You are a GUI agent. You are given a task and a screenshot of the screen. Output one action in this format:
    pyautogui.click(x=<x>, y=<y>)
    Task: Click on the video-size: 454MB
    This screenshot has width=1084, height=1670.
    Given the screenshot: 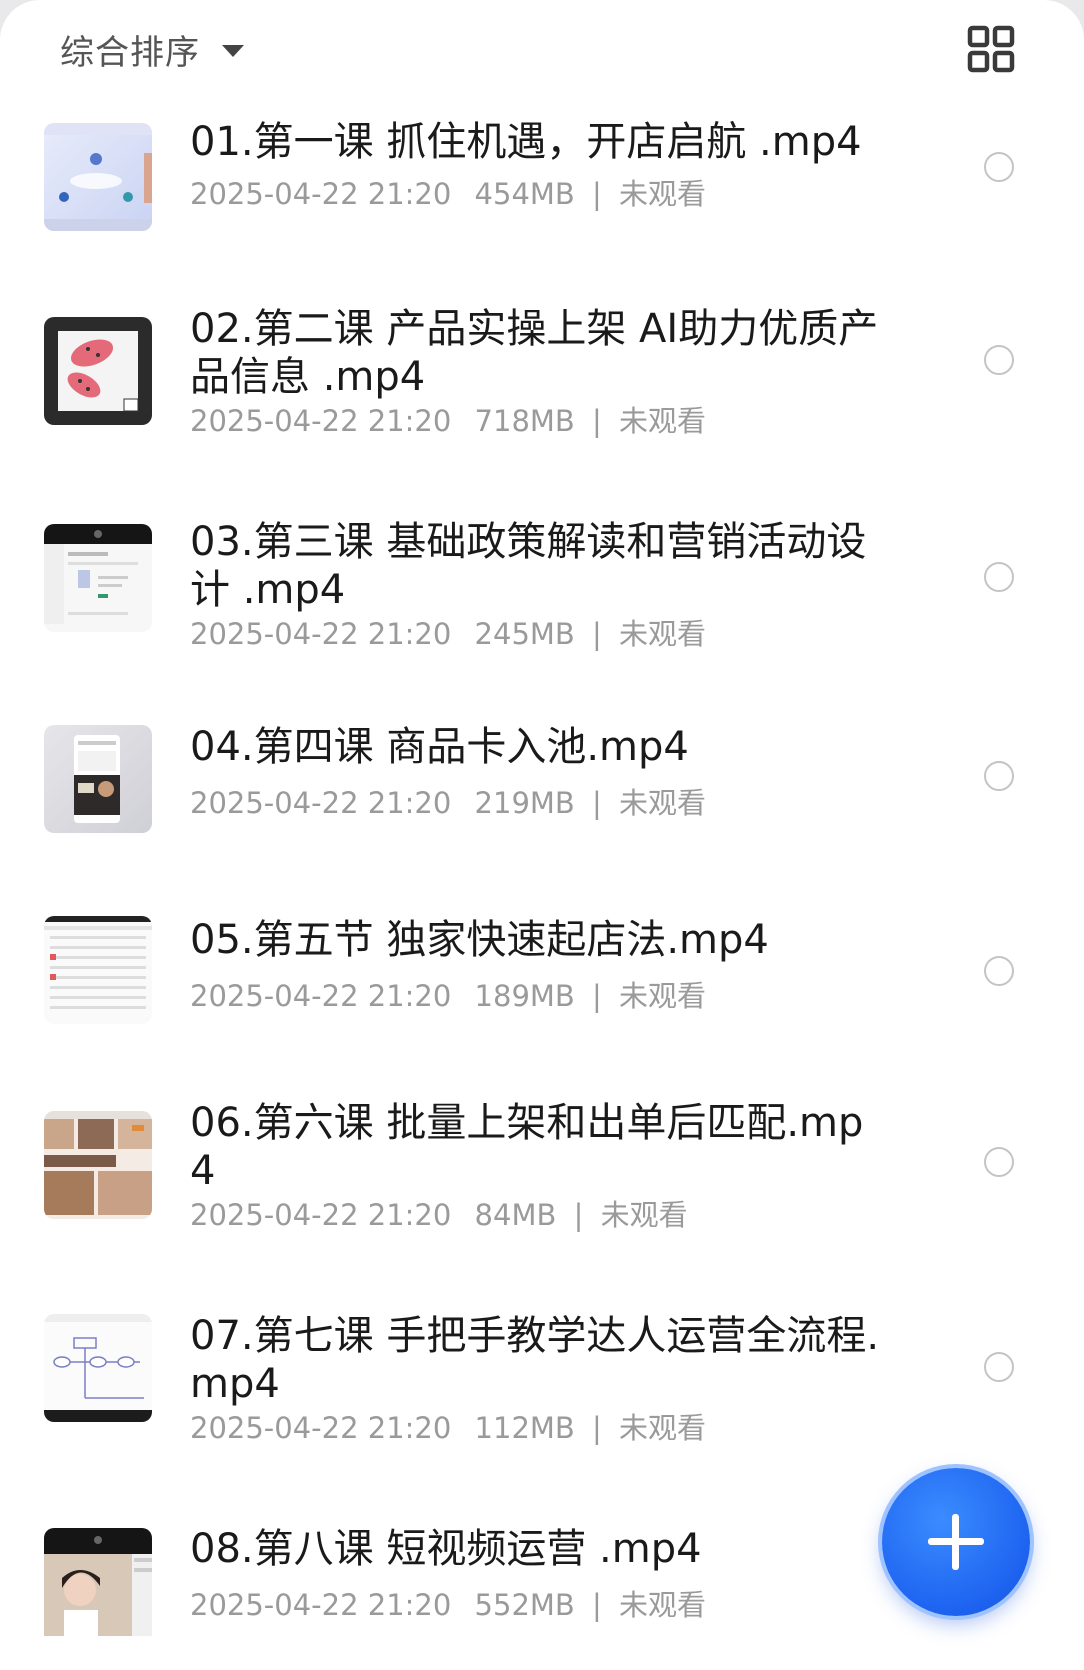 What is the action you would take?
    pyautogui.click(x=524, y=194)
    